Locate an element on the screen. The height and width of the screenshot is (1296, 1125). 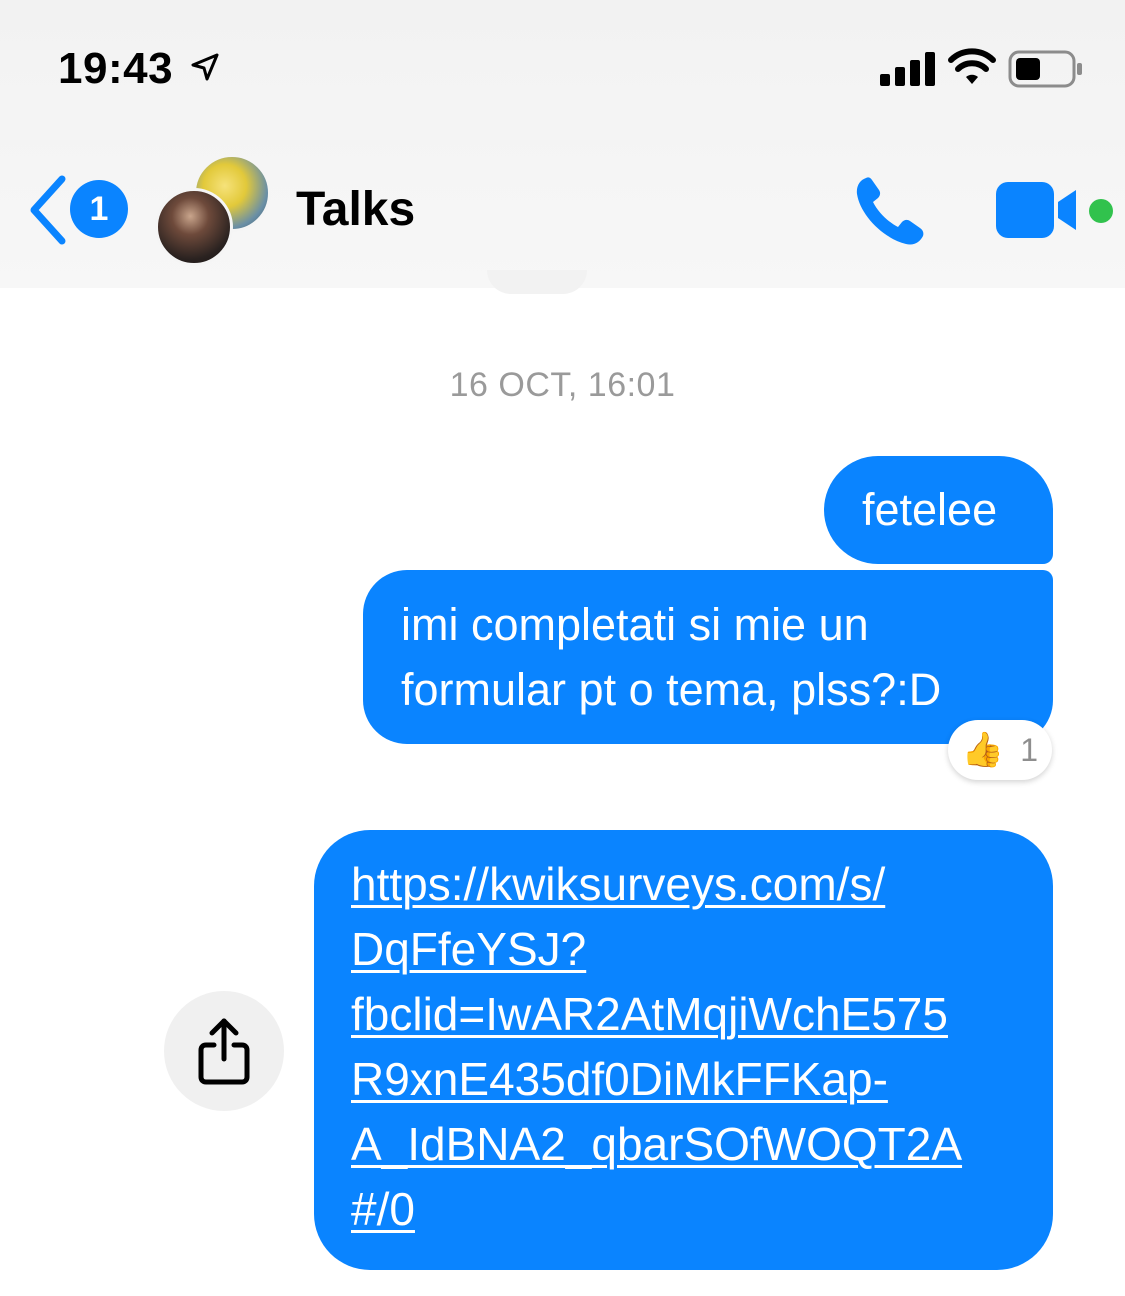
previous-message-bubble is located at coordinates (537, 282).